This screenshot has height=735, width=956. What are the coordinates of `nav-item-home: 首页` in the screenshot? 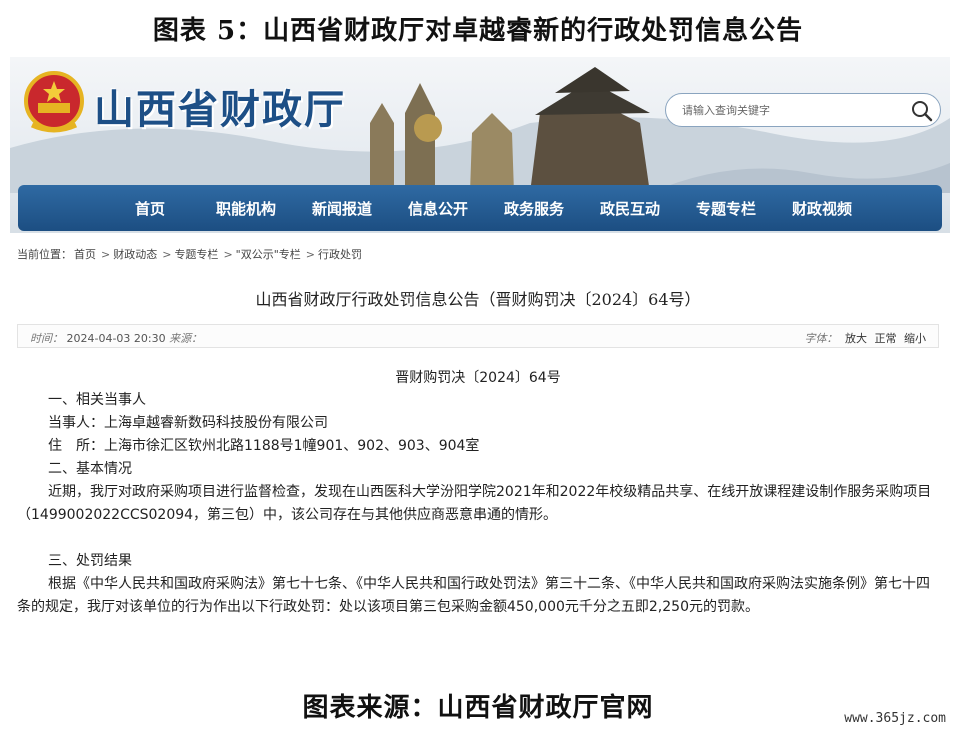 It's located at (150, 208).